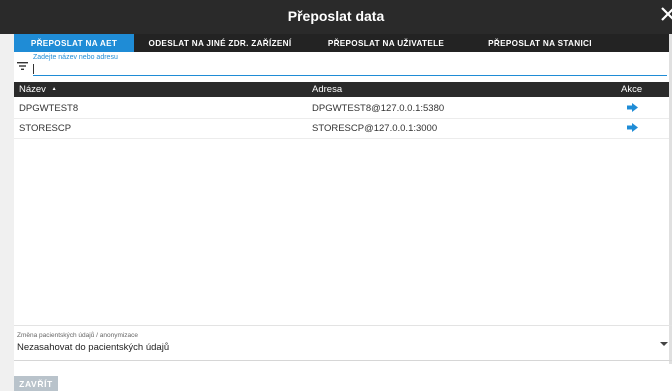 This screenshot has width=672, height=391. Describe the element at coordinates (666, 16) in the screenshot. I see `close-icon` at that location.